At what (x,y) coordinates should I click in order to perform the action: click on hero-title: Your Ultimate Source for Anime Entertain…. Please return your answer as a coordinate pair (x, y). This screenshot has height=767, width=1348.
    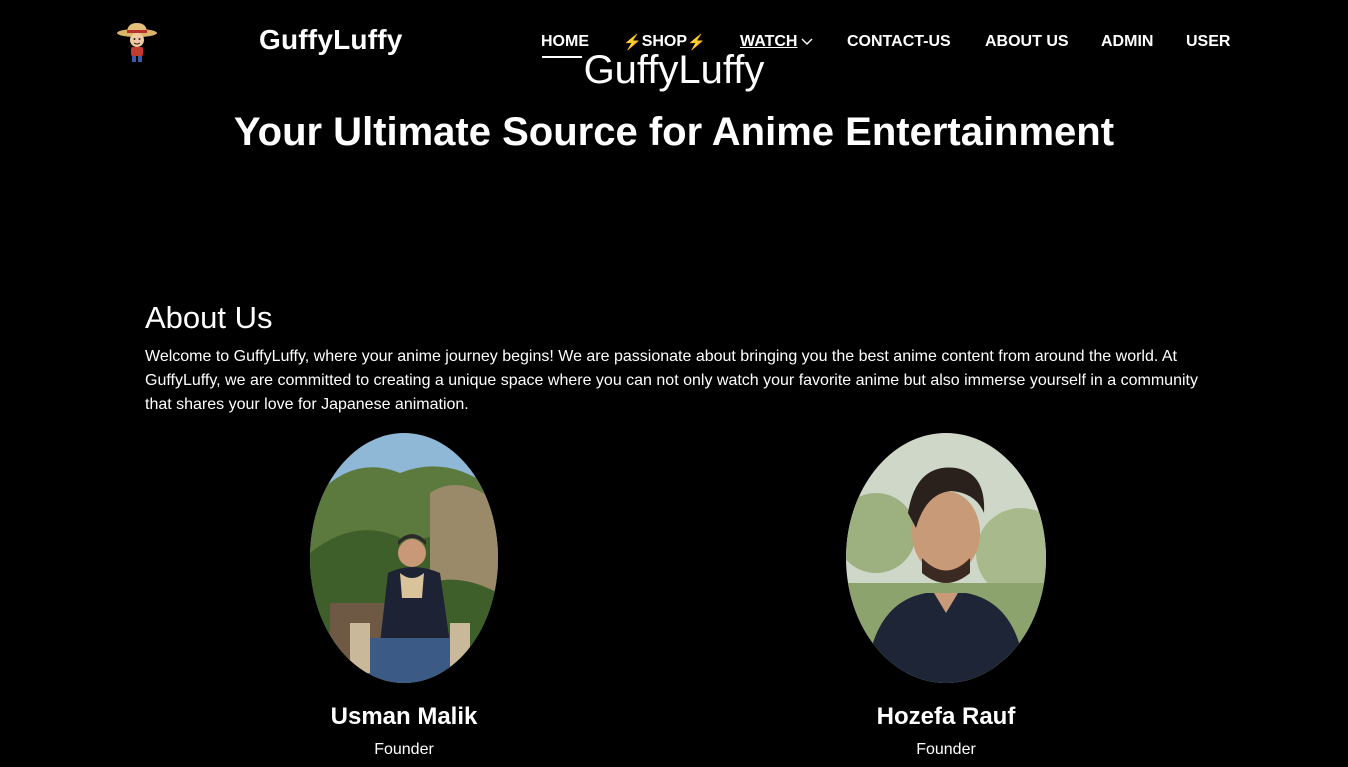
    Looking at the image, I should click on (674, 132).